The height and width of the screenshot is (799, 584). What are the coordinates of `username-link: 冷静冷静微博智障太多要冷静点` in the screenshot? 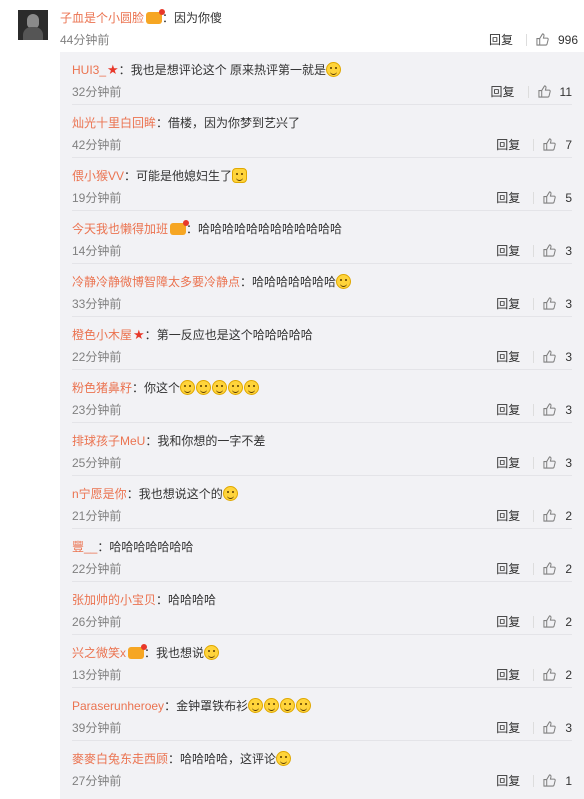 It's located at (156, 282).